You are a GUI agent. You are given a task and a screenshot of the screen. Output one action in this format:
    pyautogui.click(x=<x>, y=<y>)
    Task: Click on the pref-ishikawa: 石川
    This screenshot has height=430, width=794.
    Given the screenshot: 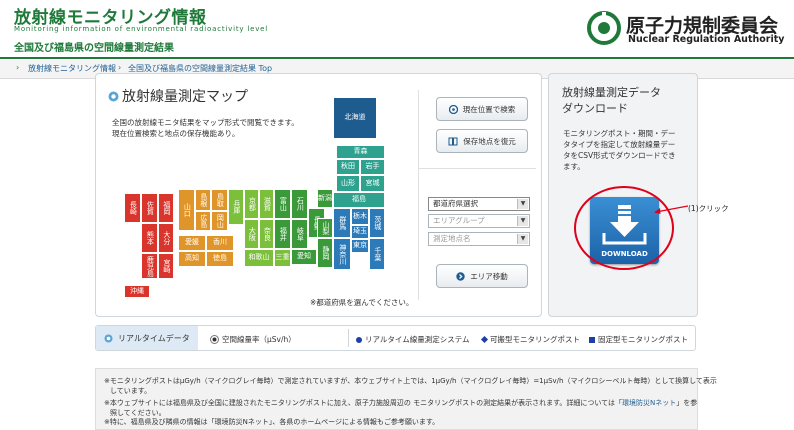 What is the action you would take?
    pyautogui.click(x=299, y=204)
    